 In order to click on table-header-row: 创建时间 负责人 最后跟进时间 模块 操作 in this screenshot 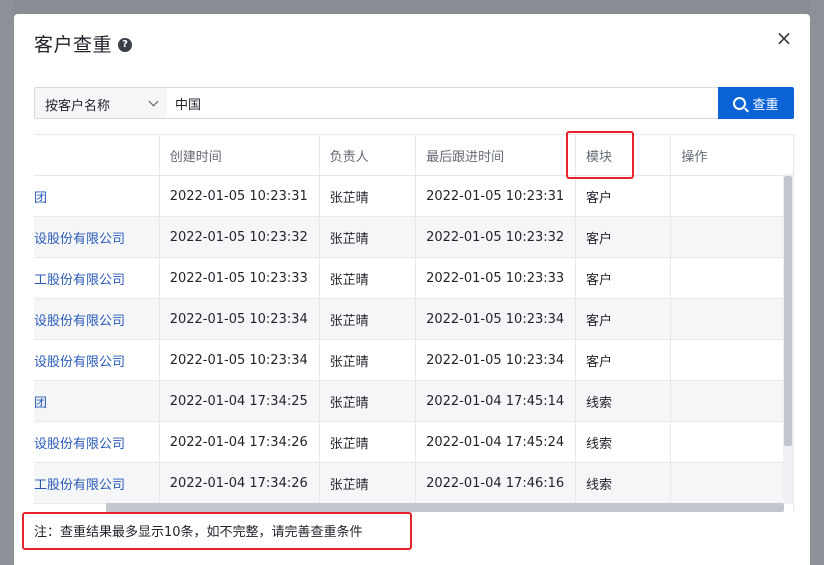, I will do `click(414, 155)`.